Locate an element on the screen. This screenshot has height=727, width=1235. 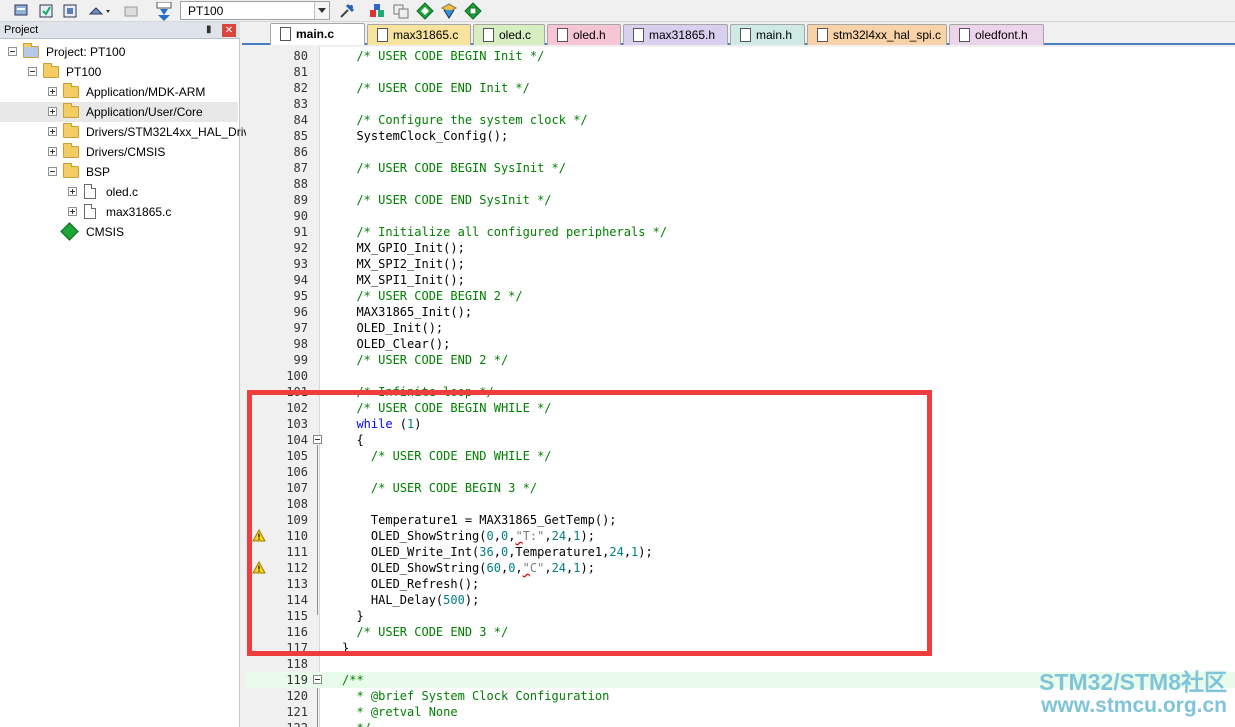
tree-item: Application/User/Core is located at coordinates (119, 112).